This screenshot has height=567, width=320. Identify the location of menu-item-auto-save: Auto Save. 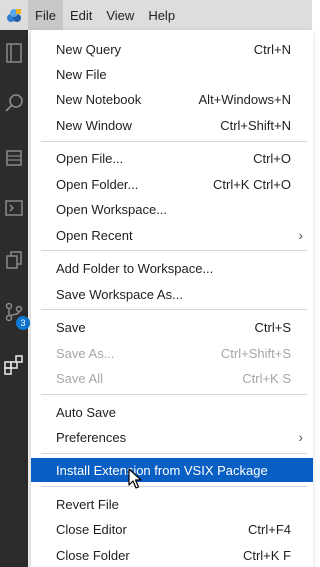
(172, 412).